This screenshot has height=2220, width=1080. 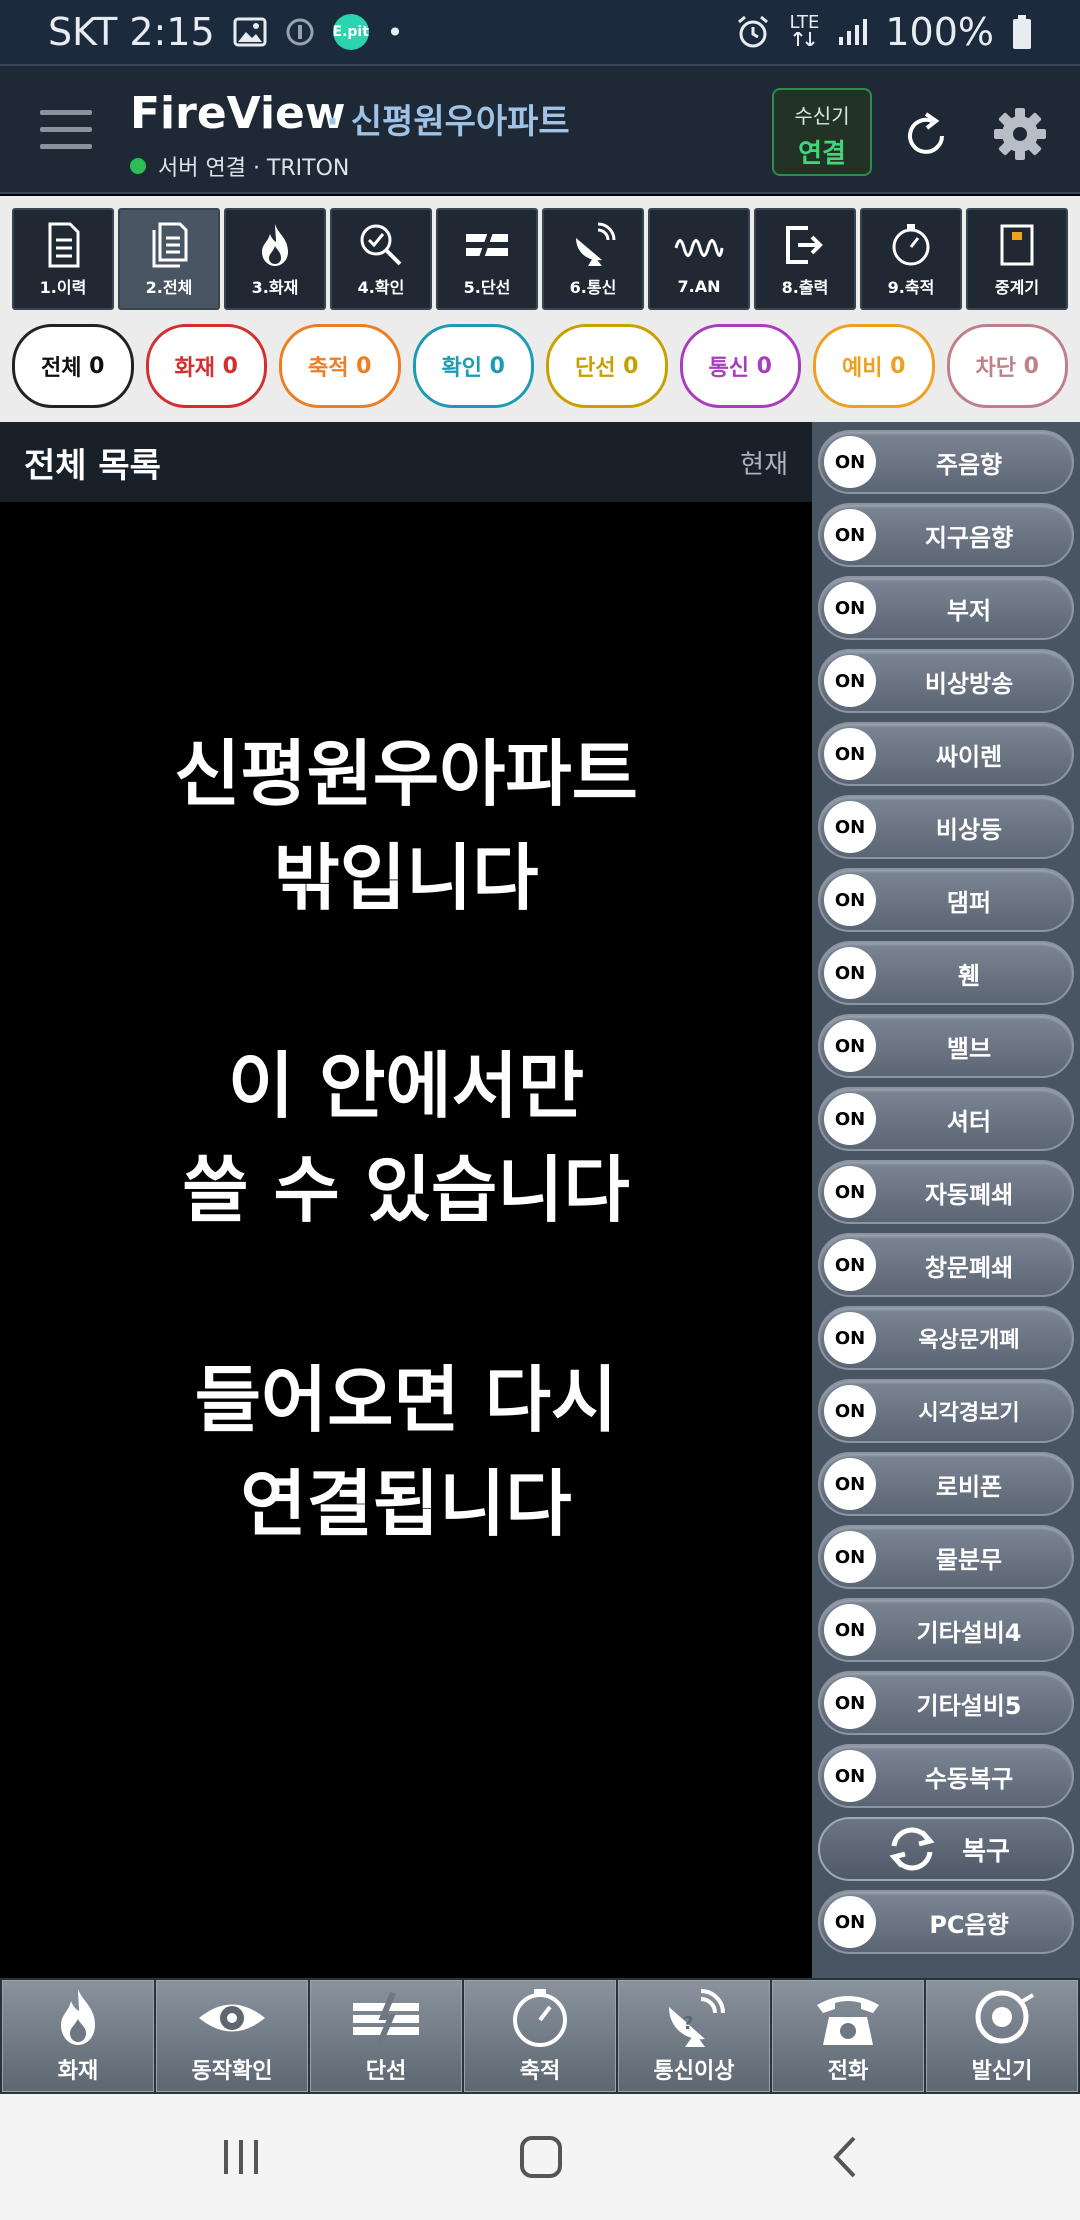 I want to click on switch-label: 옥상문개폐, so click(x=969, y=1340).